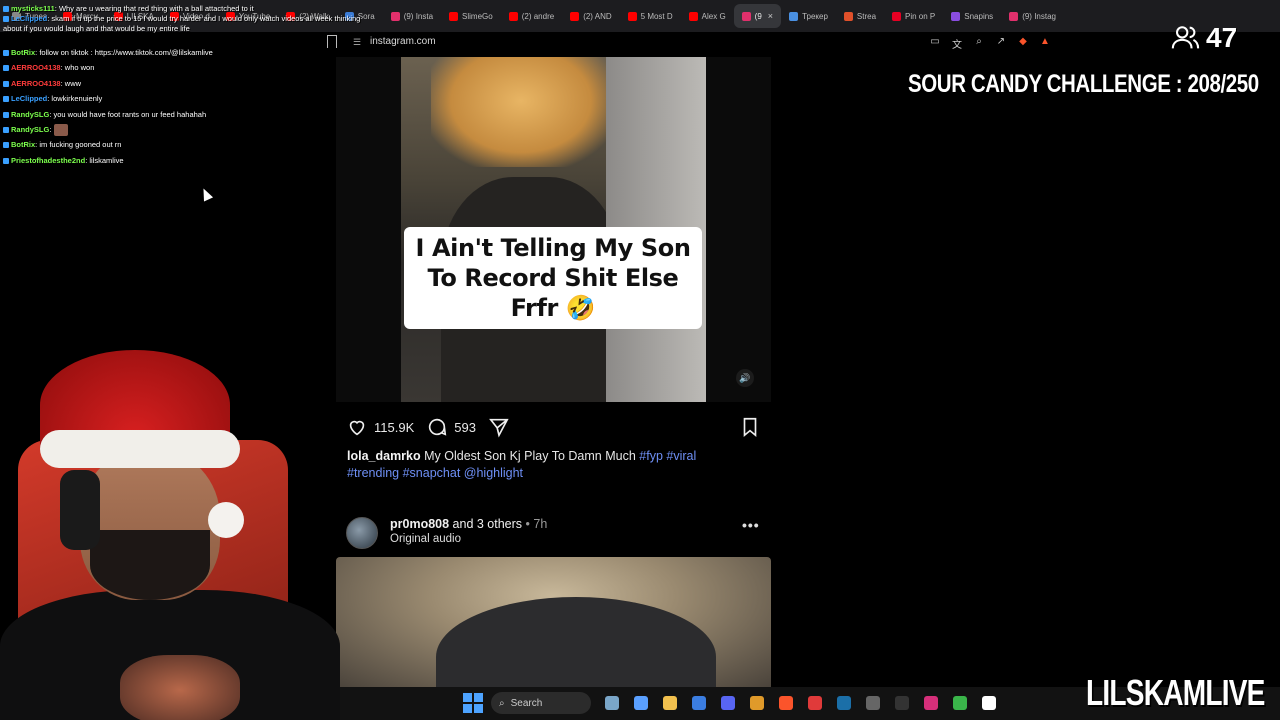  I want to click on browser-tab: Snapins, so click(972, 16).